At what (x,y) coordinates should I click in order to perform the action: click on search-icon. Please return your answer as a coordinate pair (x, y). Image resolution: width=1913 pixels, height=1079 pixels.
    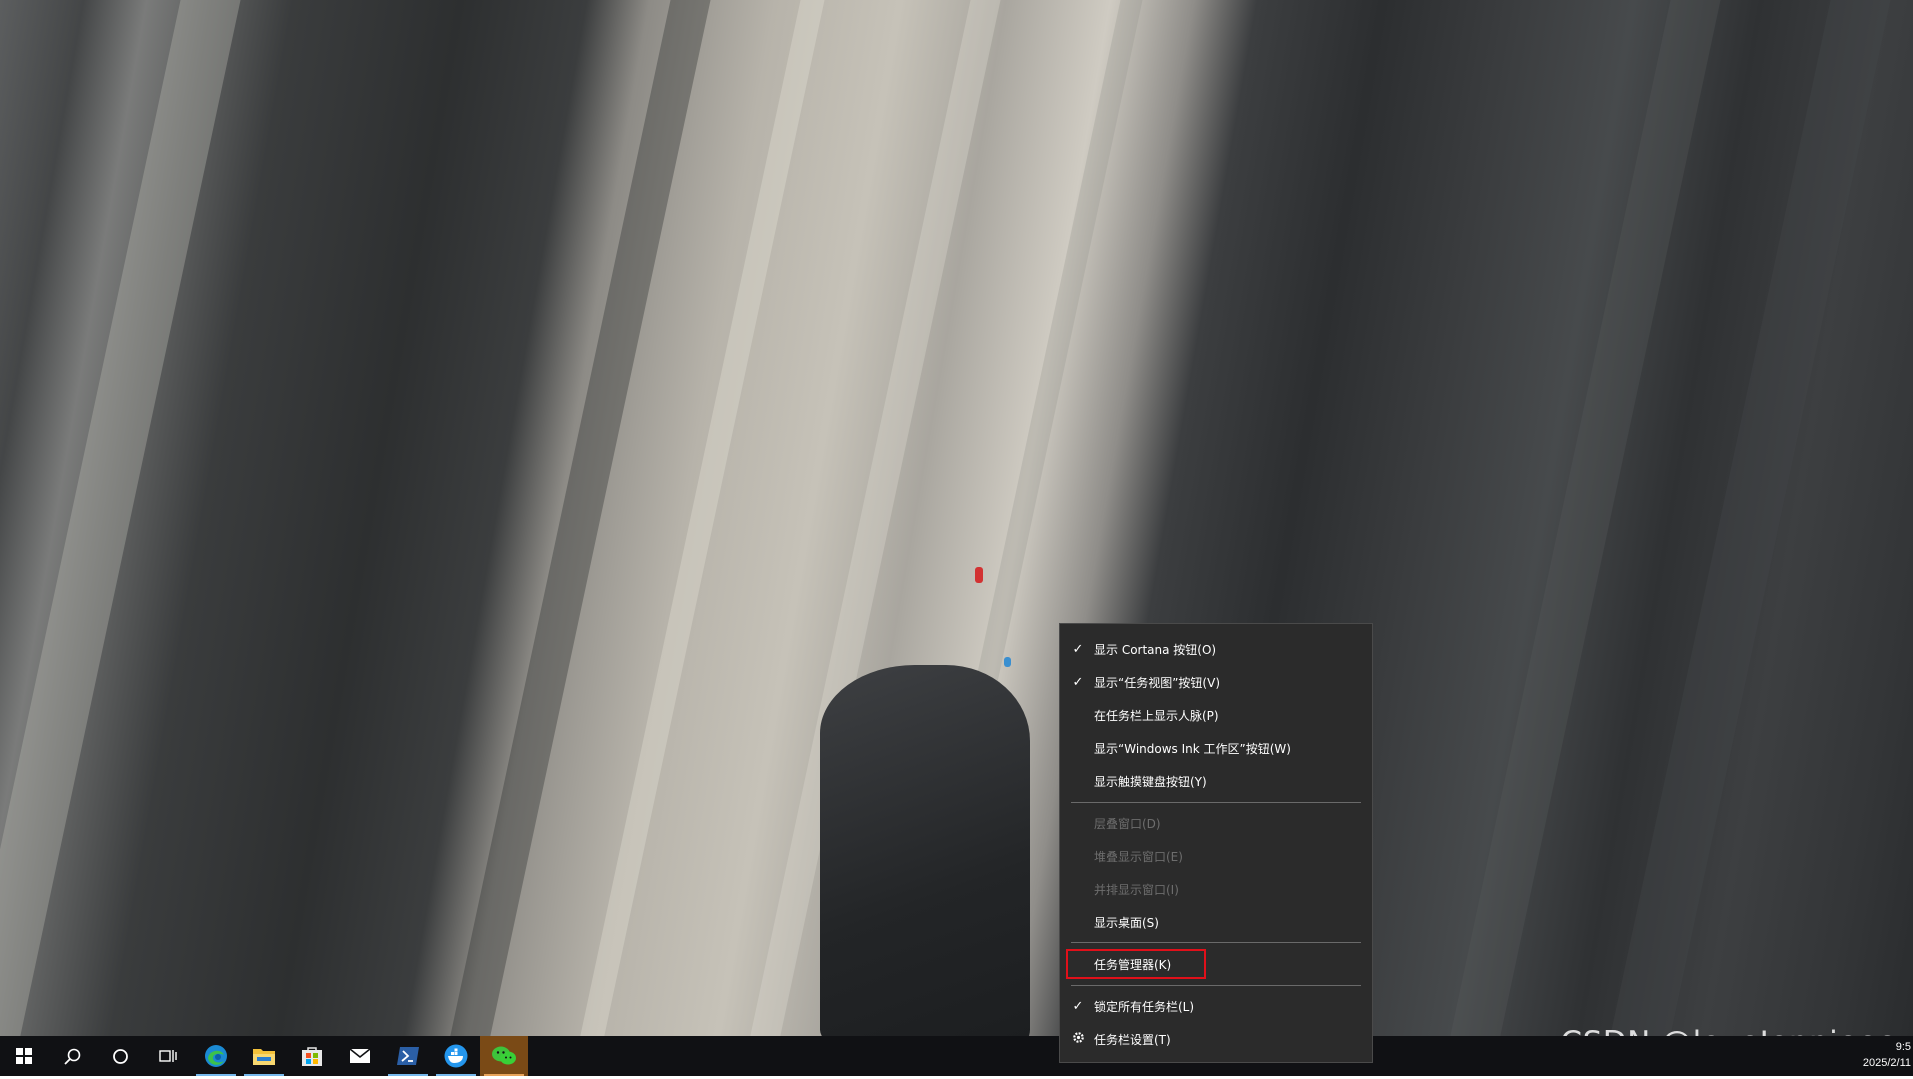
    Looking at the image, I should click on (72, 1056).